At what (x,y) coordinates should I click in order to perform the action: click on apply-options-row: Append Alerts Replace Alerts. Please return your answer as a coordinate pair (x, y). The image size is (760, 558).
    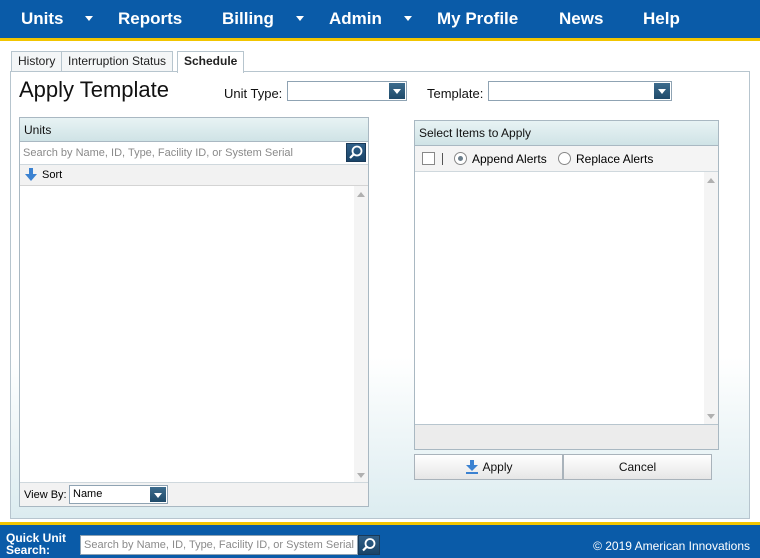
    Looking at the image, I should click on (566, 159).